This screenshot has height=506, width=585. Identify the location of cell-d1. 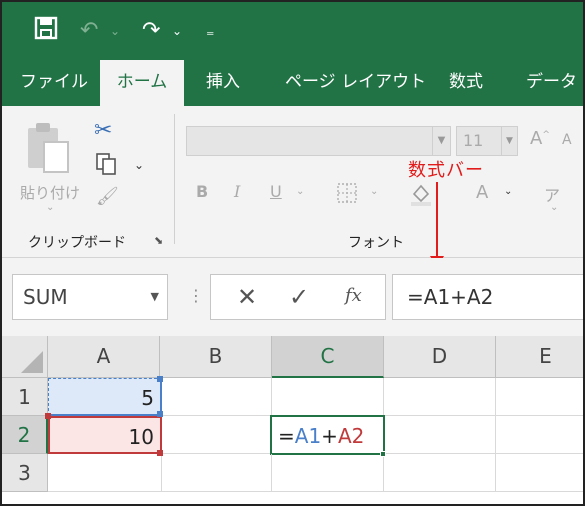
(440, 397).